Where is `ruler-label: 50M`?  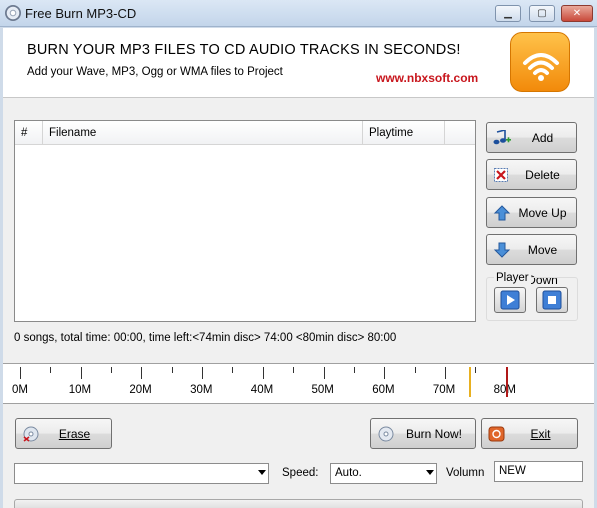 ruler-label: 50M is located at coordinates (322, 390).